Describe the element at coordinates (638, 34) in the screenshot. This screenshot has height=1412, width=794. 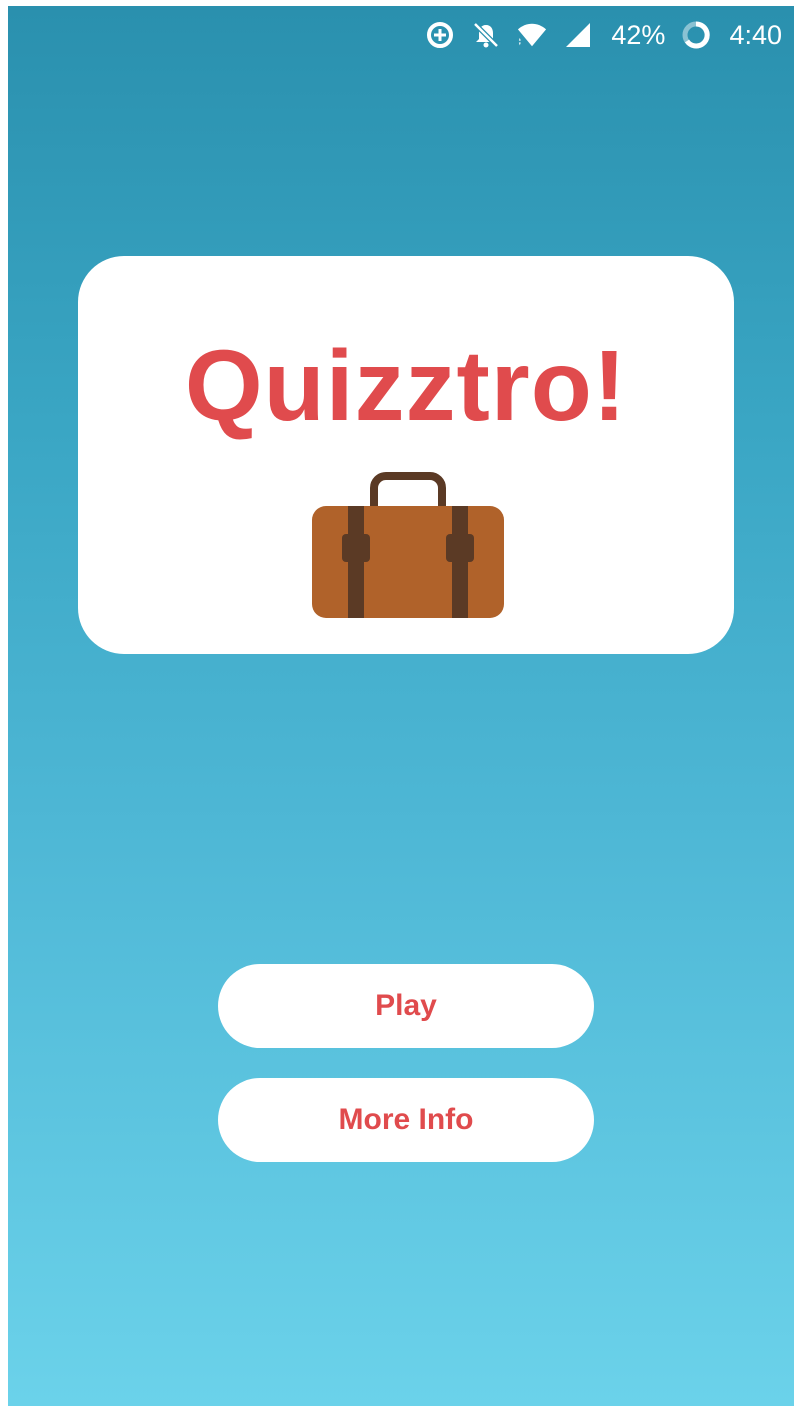
I see `battery-percent: 42%` at that location.